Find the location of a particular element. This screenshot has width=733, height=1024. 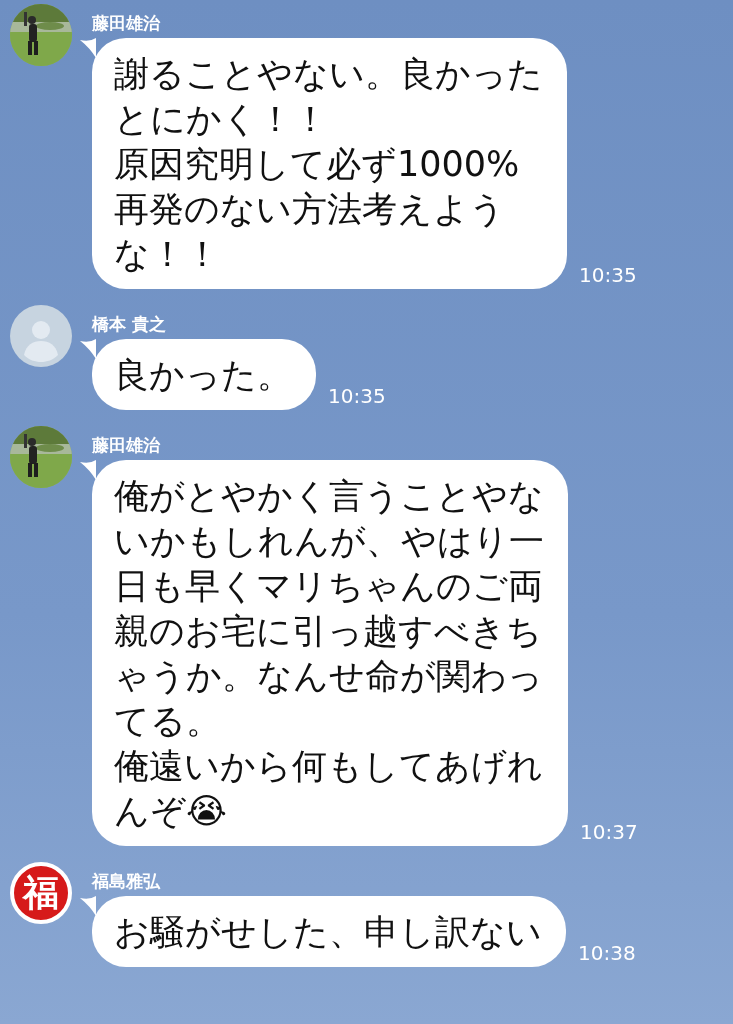

message-text: ゃうか。なんせ命が関わっ is located at coordinates (329, 676).